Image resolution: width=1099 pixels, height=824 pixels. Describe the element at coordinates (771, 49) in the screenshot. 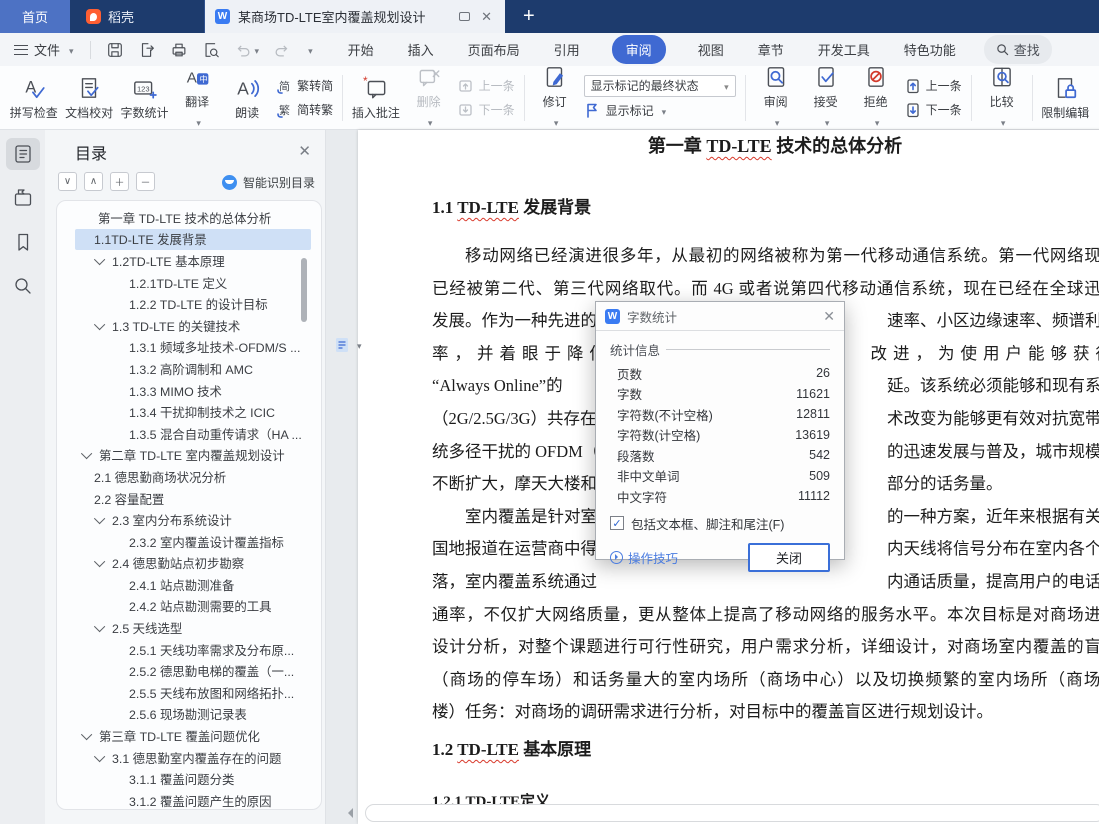

I see `menu-tab-section: 章节` at that location.